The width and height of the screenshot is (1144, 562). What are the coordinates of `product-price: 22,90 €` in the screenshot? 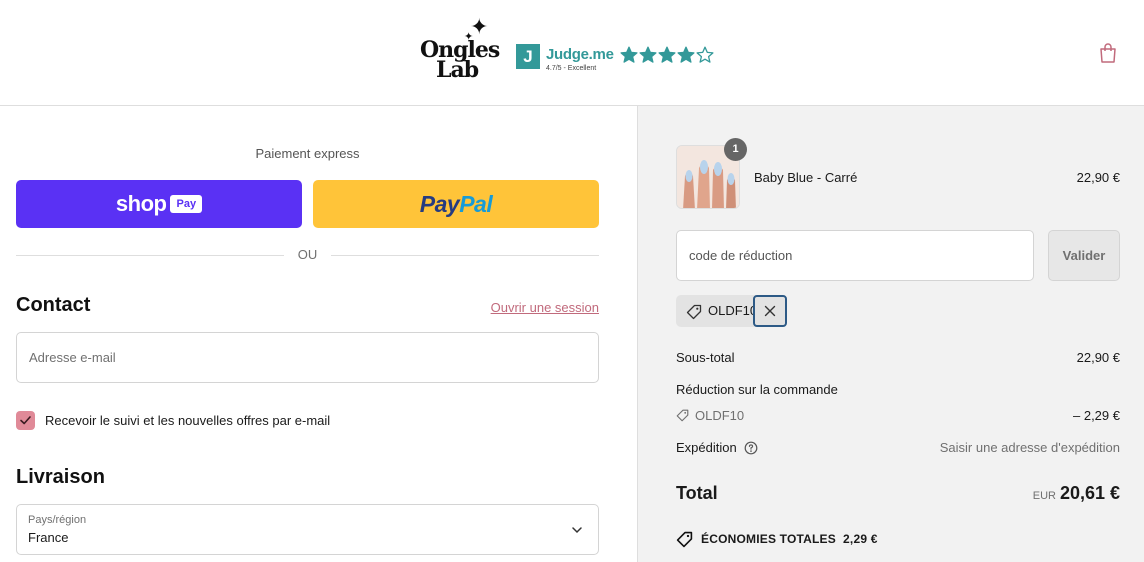 It's located at (1098, 177).